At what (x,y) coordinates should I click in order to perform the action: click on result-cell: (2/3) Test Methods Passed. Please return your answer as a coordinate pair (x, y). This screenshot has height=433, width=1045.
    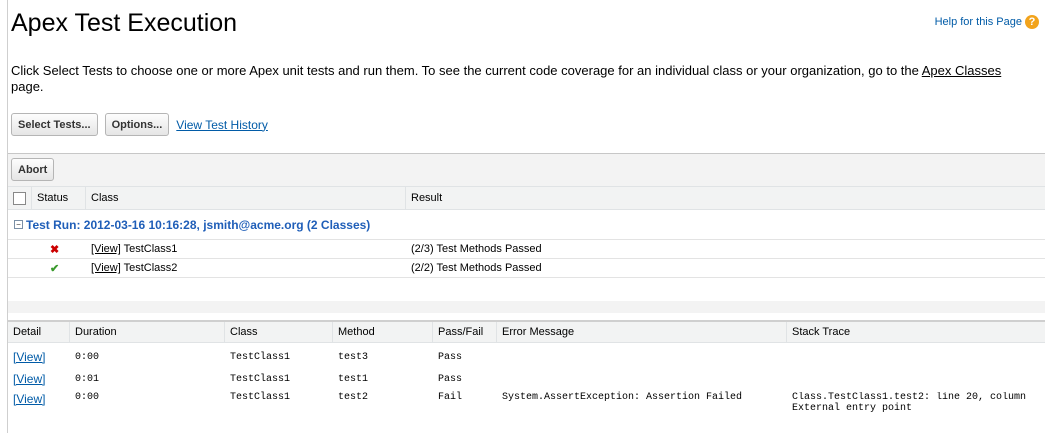
    Looking at the image, I should click on (476, 249).